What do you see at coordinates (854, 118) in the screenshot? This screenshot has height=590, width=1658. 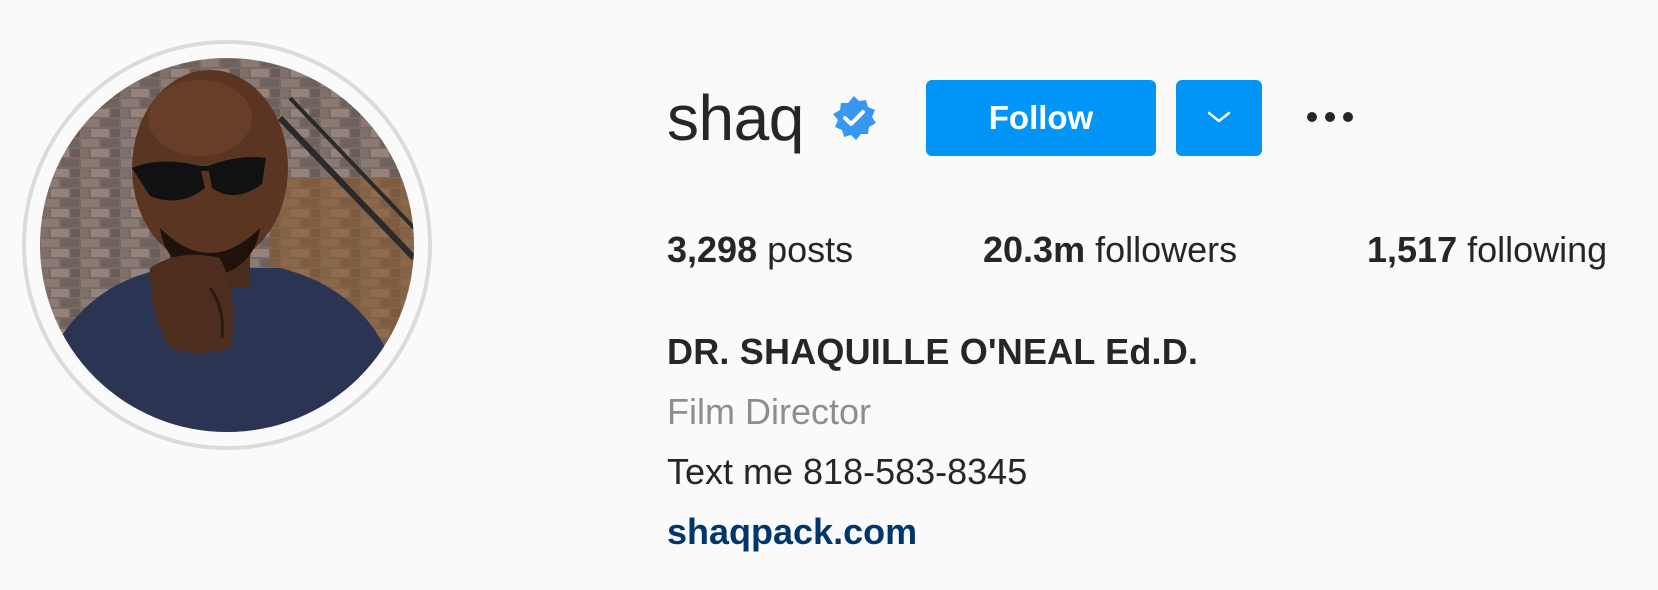 I see `verified-badge-icon` at bounding box center [854, 118].